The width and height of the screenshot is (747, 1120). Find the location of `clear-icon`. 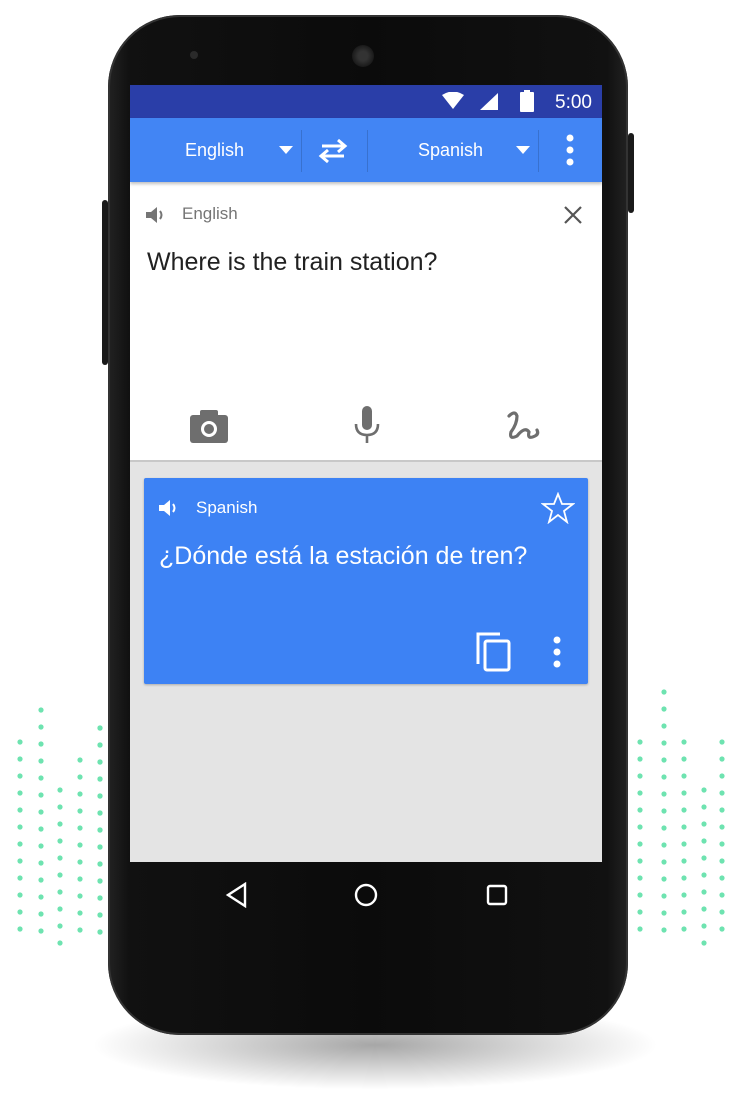

clear-icon is located at coordinates (573, 215).